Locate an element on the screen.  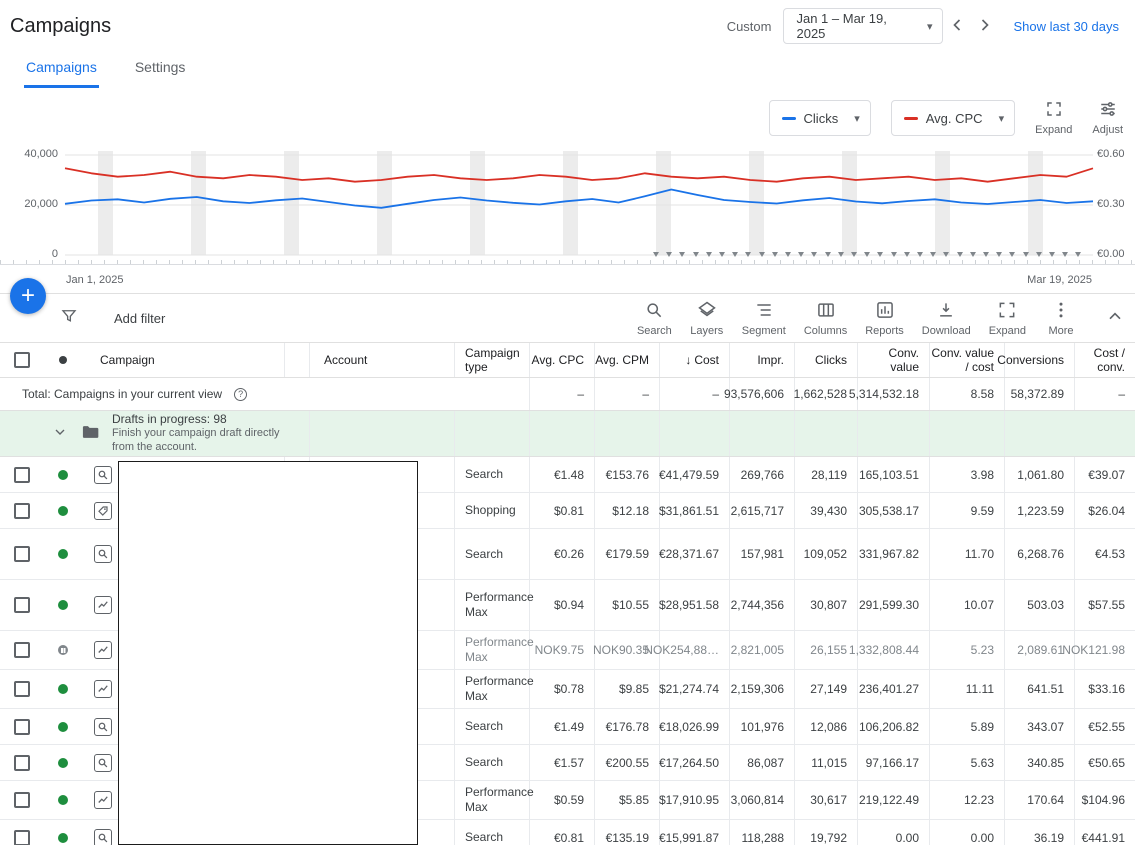
expand-table-button: Expand is located at coordinates (1007, 318).